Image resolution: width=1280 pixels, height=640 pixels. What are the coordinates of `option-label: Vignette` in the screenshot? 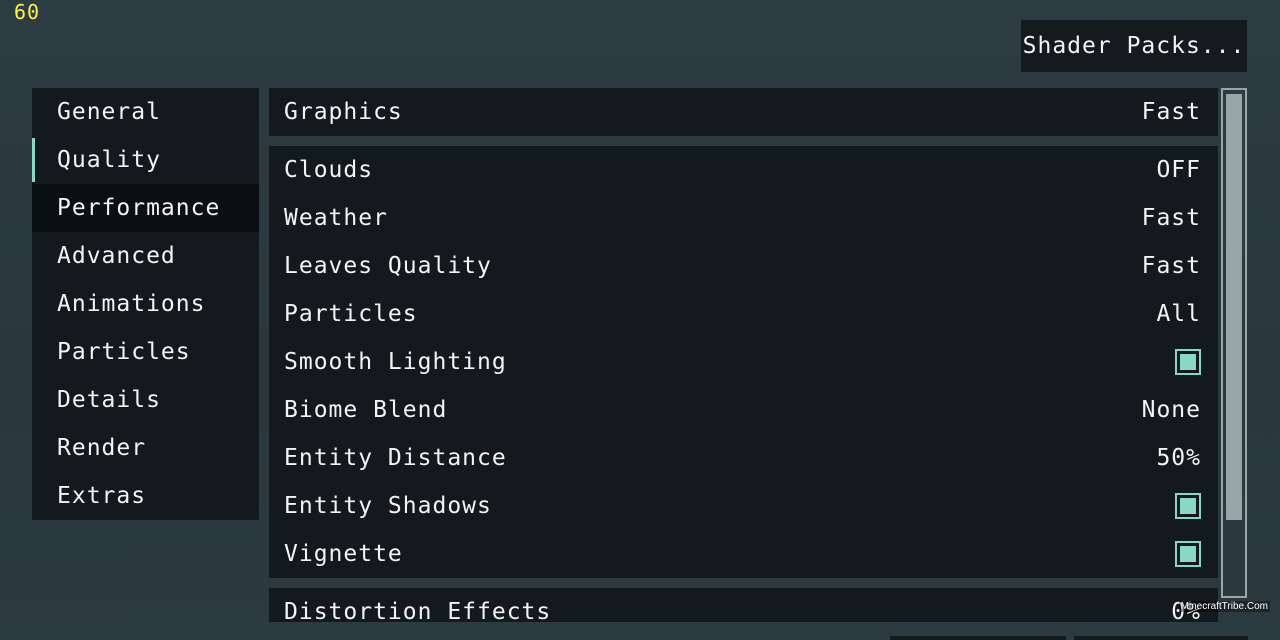 It's located at (343, 554).